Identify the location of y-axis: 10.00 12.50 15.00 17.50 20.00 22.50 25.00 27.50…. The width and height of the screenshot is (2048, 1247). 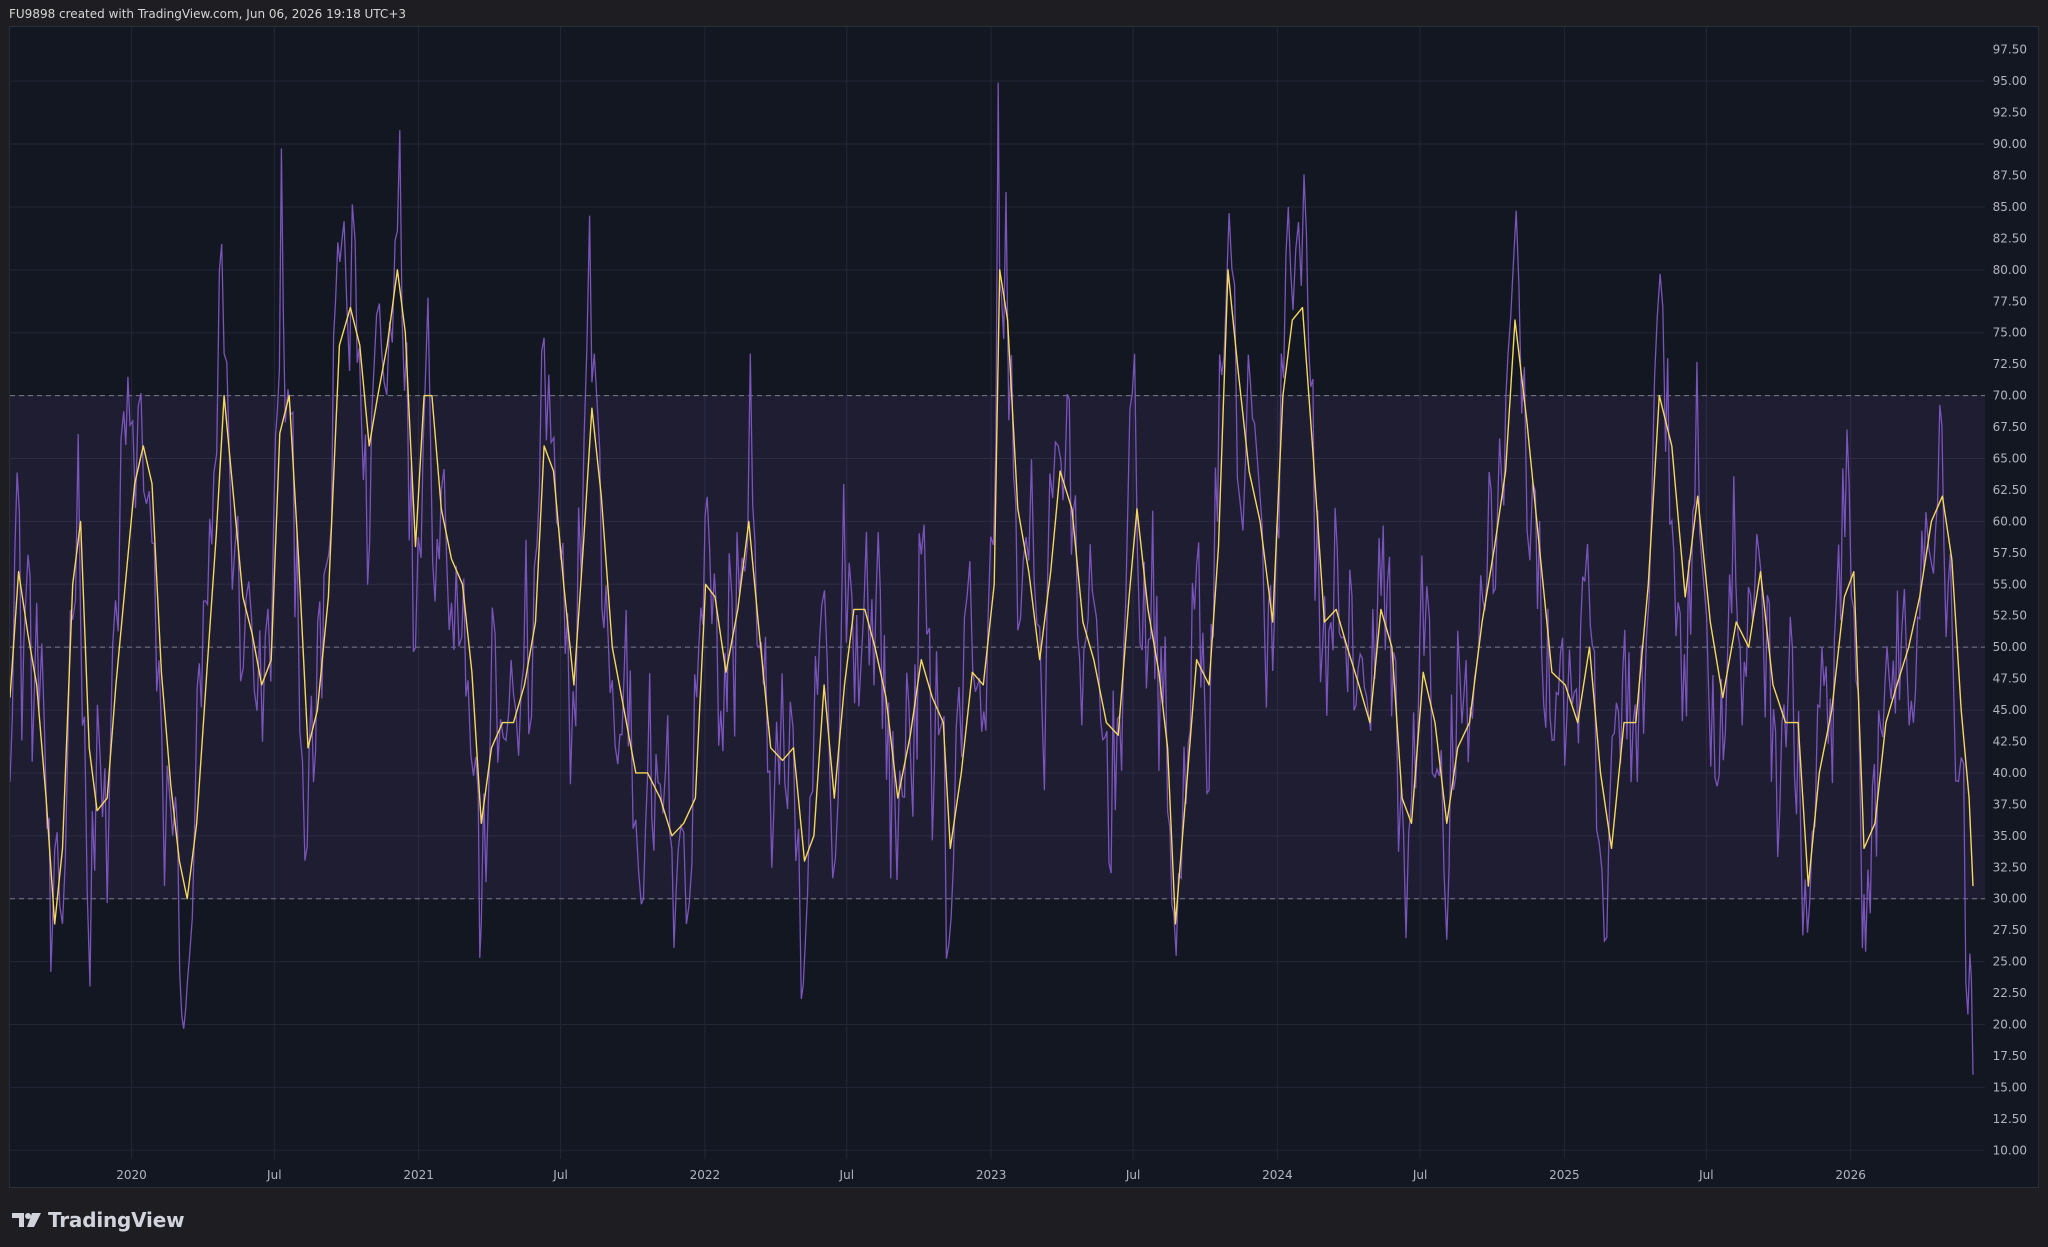
(2010, 600).